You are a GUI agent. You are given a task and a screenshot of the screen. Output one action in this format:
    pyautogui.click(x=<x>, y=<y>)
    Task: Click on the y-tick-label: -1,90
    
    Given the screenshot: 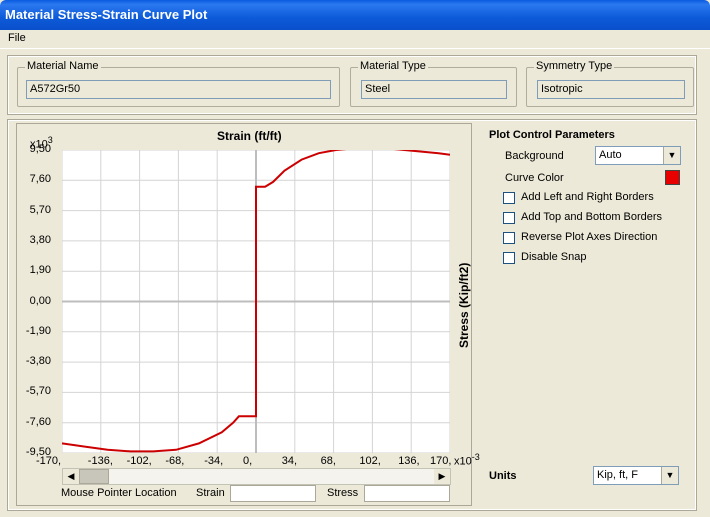 What is the action you would take?
    pyautogui.click(x=38, y=330)
    